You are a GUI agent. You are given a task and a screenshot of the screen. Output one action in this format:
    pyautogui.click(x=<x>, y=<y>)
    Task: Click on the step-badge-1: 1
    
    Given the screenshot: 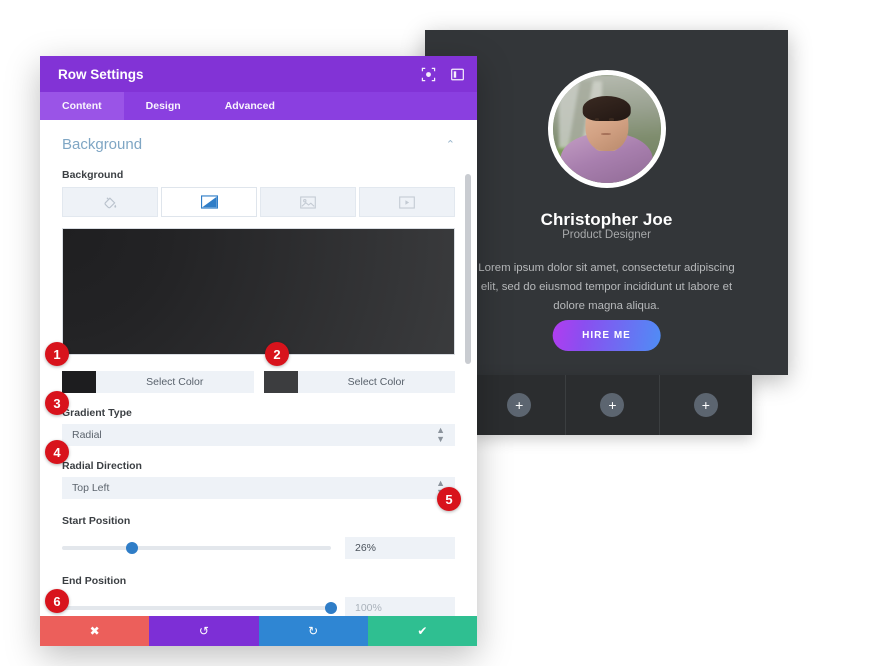 What is the action you would take?
    pyautogui.click(x=57, y=354)
    